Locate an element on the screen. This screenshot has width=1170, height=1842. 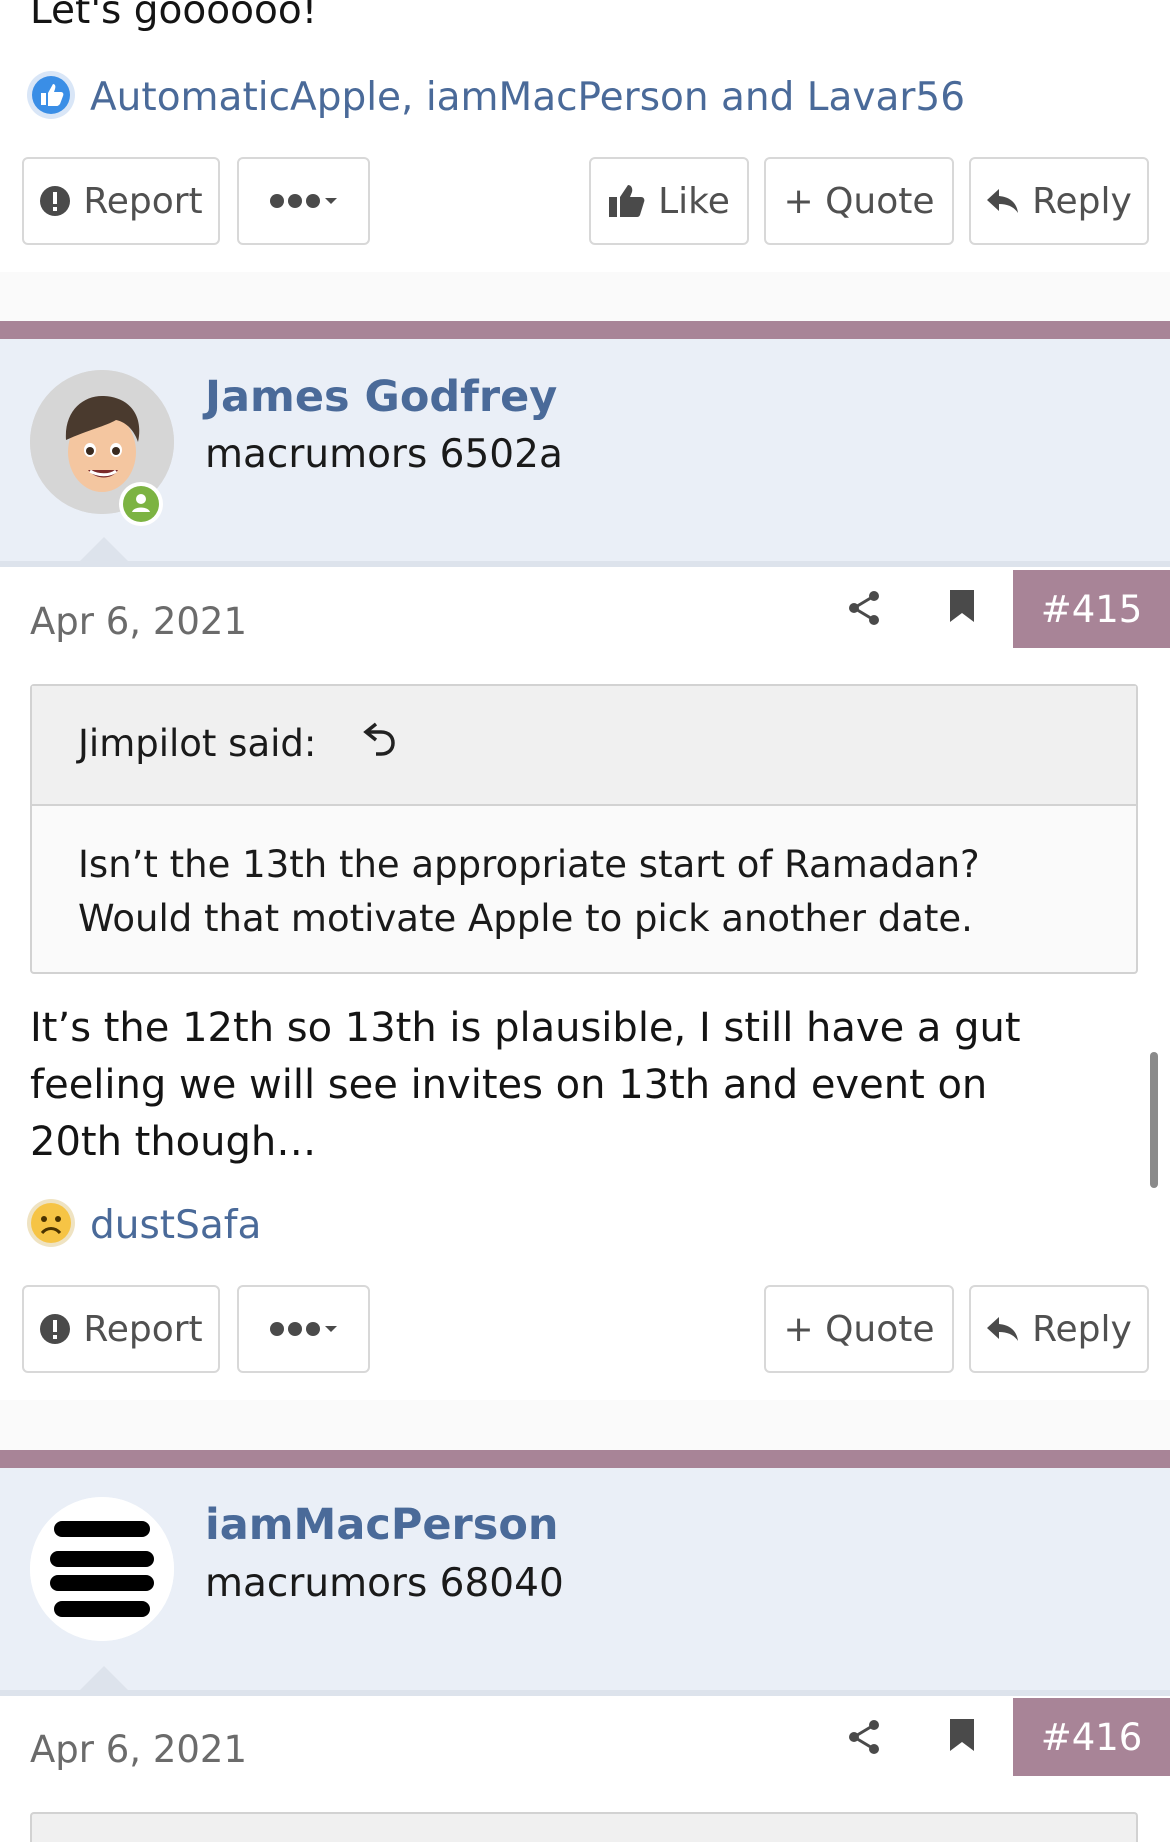
post-body-text: Let's goooooo! is located at coordinates (174, 16).